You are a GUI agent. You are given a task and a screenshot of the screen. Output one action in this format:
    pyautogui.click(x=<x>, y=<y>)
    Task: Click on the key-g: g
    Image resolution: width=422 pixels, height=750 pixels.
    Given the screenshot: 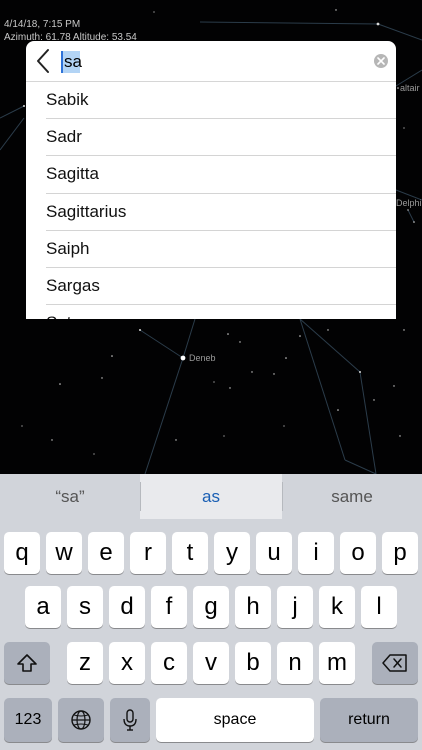 What is the action you would take?
    pyautogui.click(x=211, y=607)
    